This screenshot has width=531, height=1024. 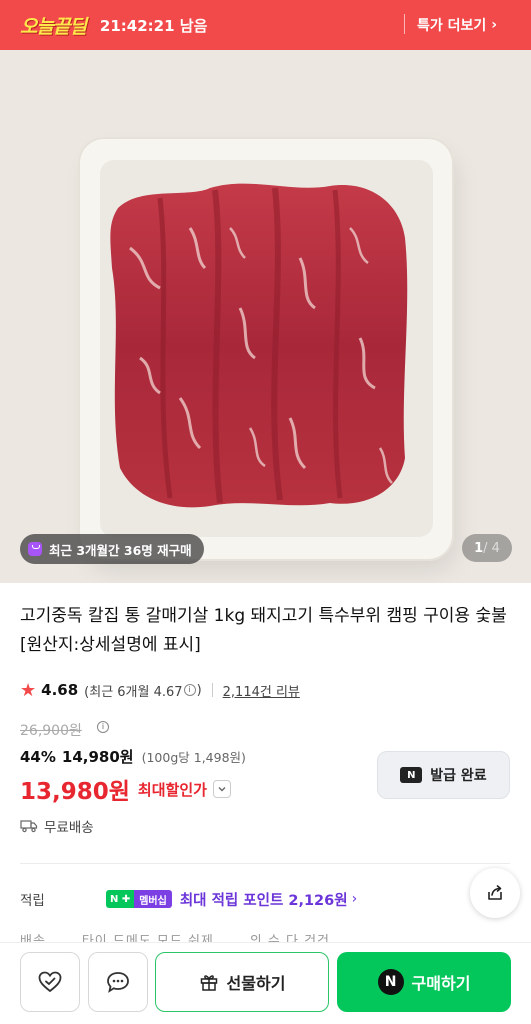 What do you see at coordinates (212, 690) in the screenshot?
I see `rating-divider` at bounding box center [212, 690].